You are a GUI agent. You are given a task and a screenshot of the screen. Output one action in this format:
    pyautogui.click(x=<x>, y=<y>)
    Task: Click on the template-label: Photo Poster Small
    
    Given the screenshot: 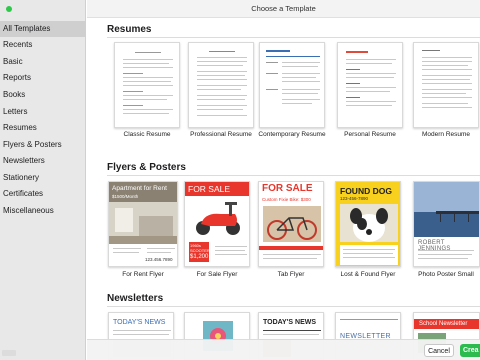 What is the action you would take?
    pyautogui.click(x=446, y=274)
    